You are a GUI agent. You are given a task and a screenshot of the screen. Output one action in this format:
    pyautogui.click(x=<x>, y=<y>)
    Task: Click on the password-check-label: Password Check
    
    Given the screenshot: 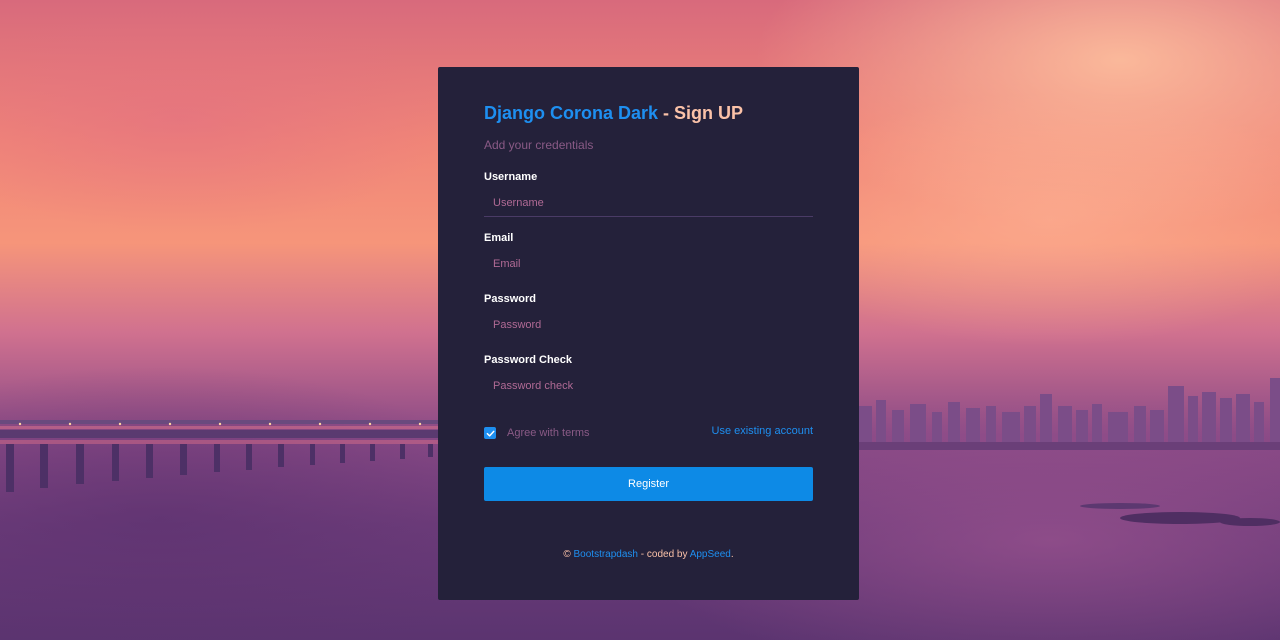 What is the action you would take?
    pyautogui.click(x=528, y=360)
    